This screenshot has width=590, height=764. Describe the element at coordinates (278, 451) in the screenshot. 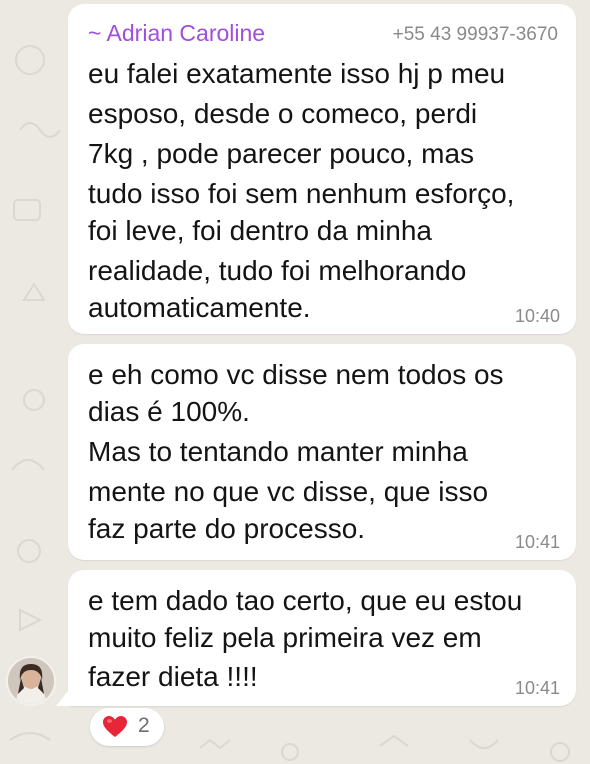

I see `message-text-line: Mas to tentando manter minha` at that location.